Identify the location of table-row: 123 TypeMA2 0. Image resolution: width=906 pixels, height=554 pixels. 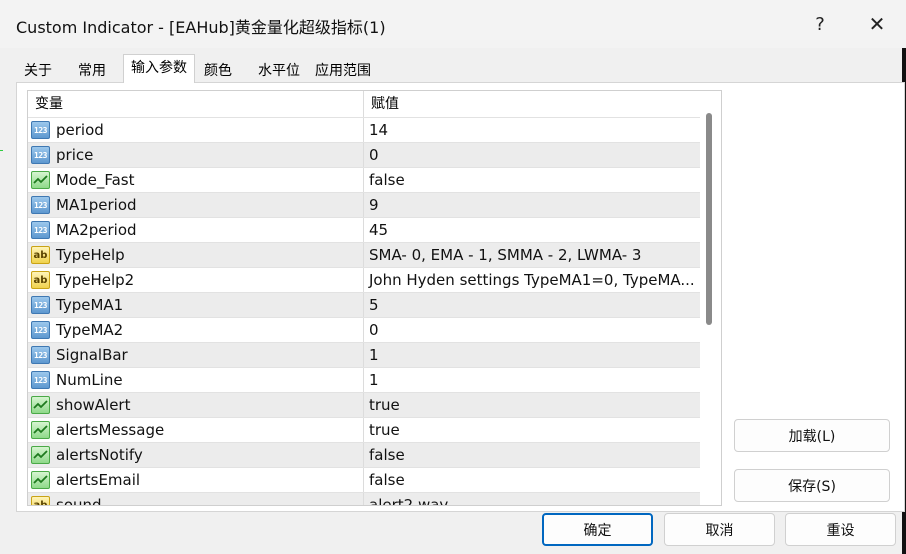
(364, 329).